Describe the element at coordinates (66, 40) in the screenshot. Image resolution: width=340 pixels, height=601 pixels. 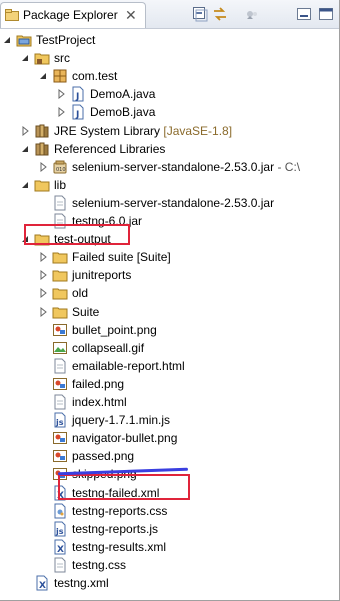
I see `tree-item-label: TestProject` at that location.